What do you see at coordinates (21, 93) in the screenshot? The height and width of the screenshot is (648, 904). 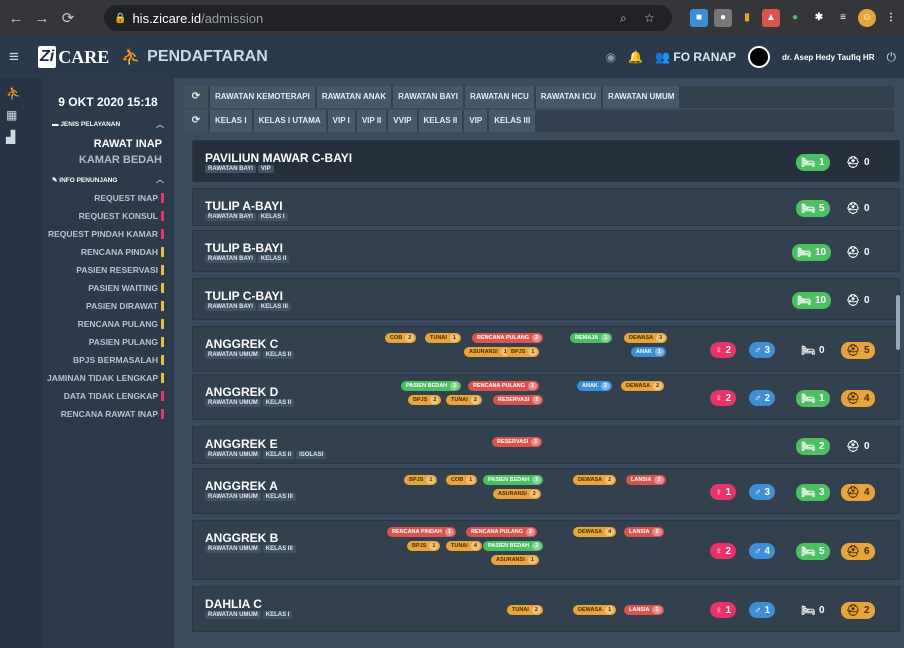 I see `admission-icon: ⛹` at bounding box center [21, 93].